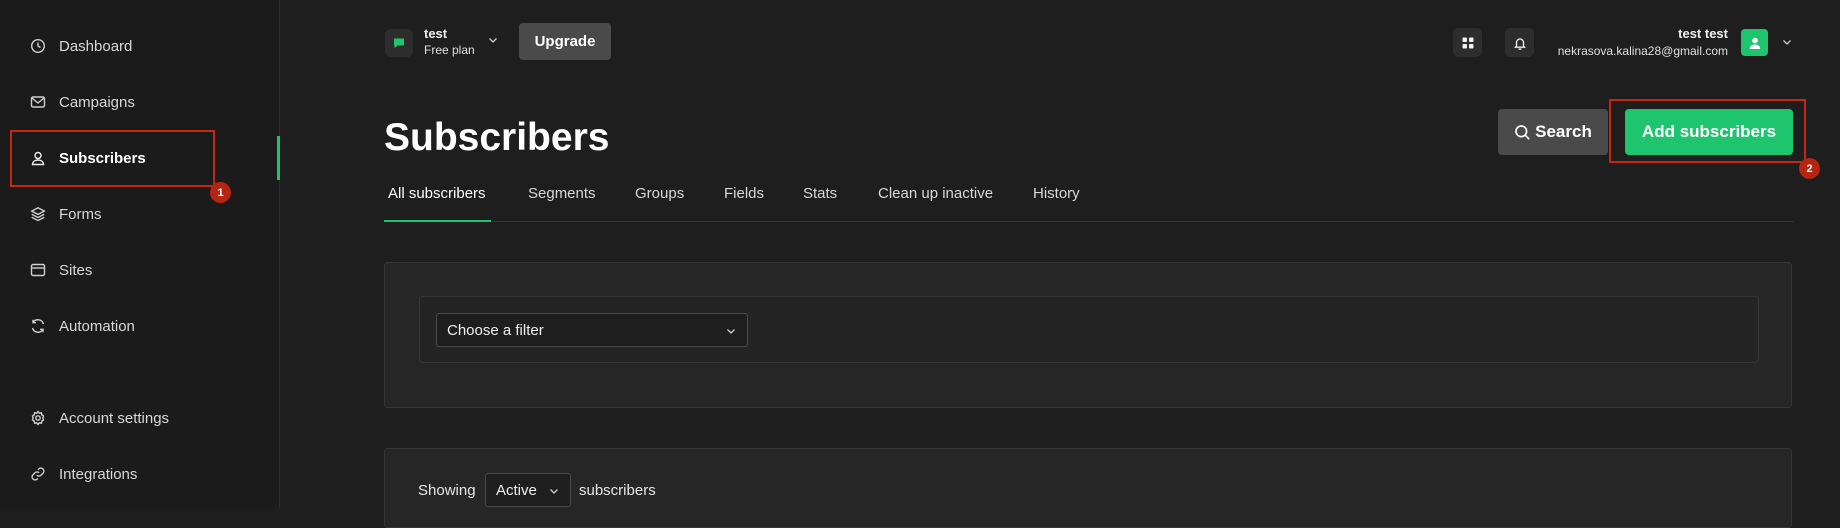 The image size is (1840, 528). What do you see at coordinates (449, 50) in the screenshot?
I see `team-plan: Free plan` at bounding box center [449, 50].